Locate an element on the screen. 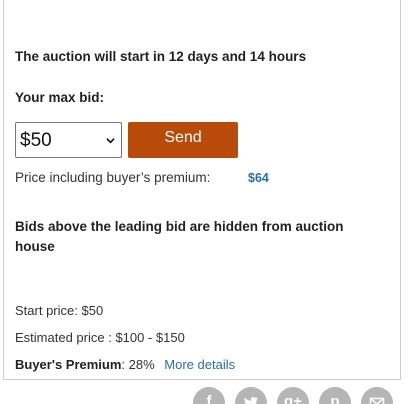 Image resolution: width=420 pixels, height=404 pixels. share-facebook-button: f is located at coordinates (209, 395).